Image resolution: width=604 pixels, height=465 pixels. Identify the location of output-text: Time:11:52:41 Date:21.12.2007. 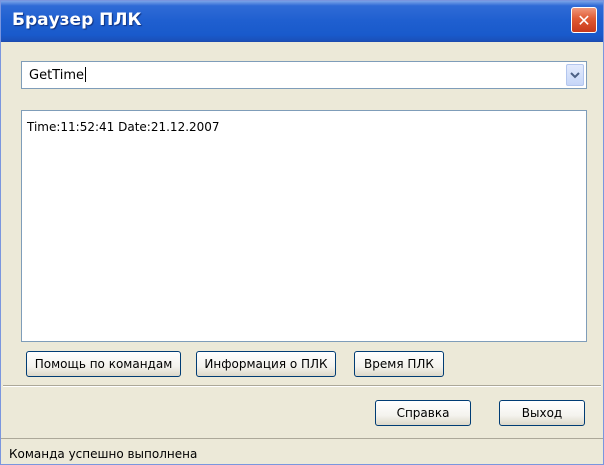
(123, 127).